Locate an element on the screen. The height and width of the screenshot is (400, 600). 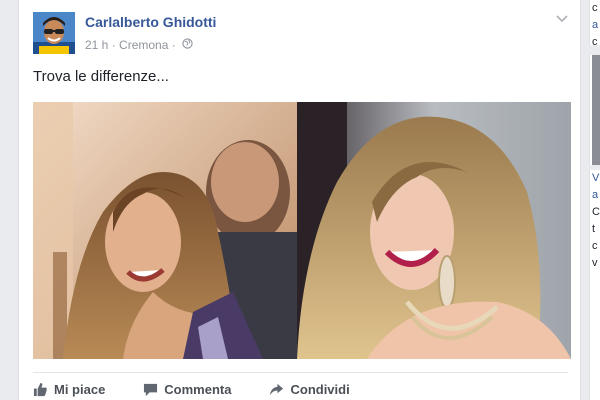
globe-icon is located at coordinates (187, 45).